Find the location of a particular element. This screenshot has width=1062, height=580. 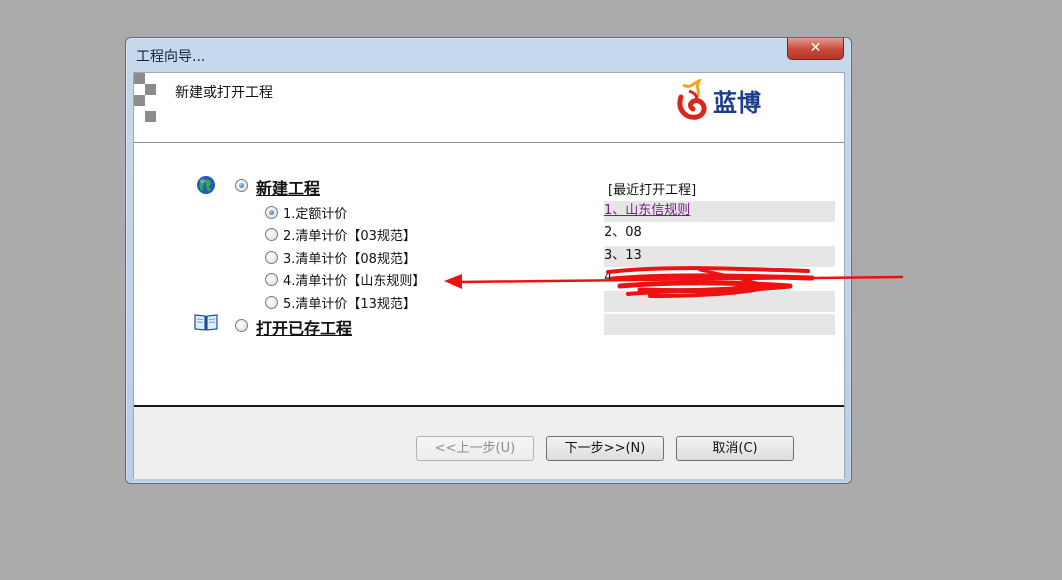

new-project-radio is located at coordinates (241, 185).